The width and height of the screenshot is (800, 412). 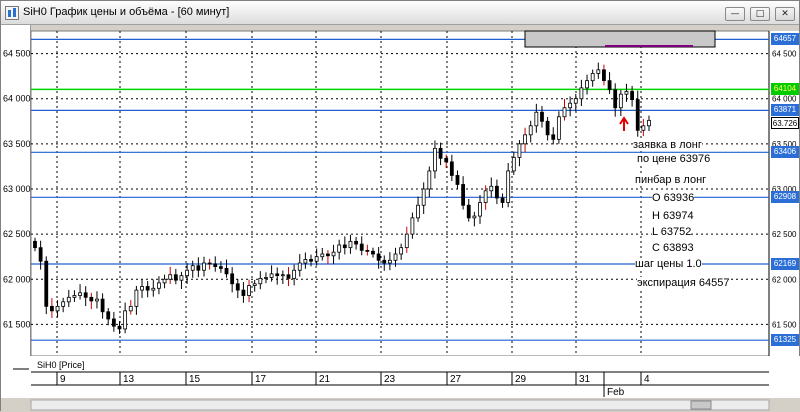 I want to click on y-tick-label-right: 62 000, so click(x=784, y=279).